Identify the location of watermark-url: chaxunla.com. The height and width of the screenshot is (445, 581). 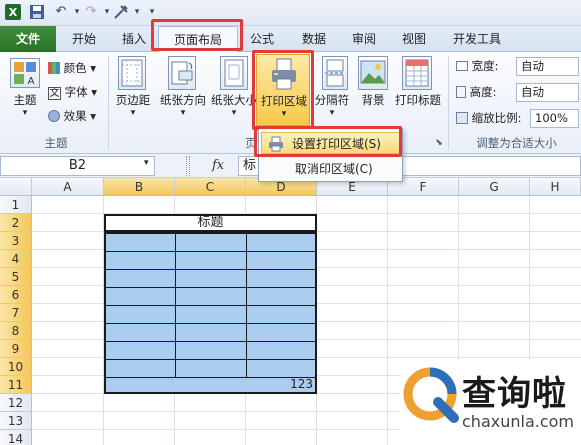
(518, 421).